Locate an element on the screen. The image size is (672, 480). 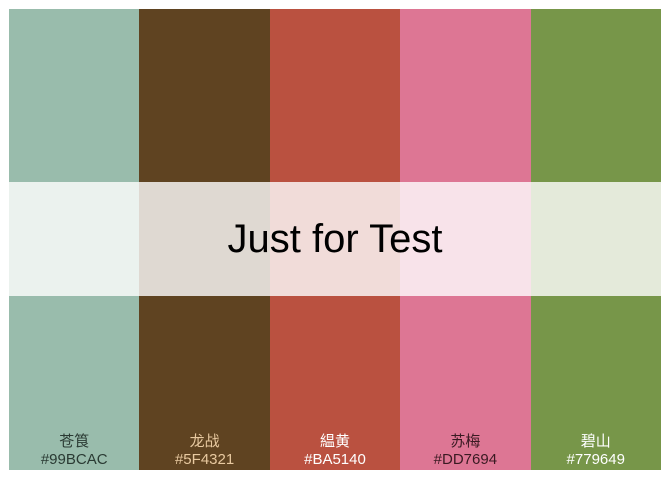
caption-text: Just for Test is located at coordinates (335, 238).